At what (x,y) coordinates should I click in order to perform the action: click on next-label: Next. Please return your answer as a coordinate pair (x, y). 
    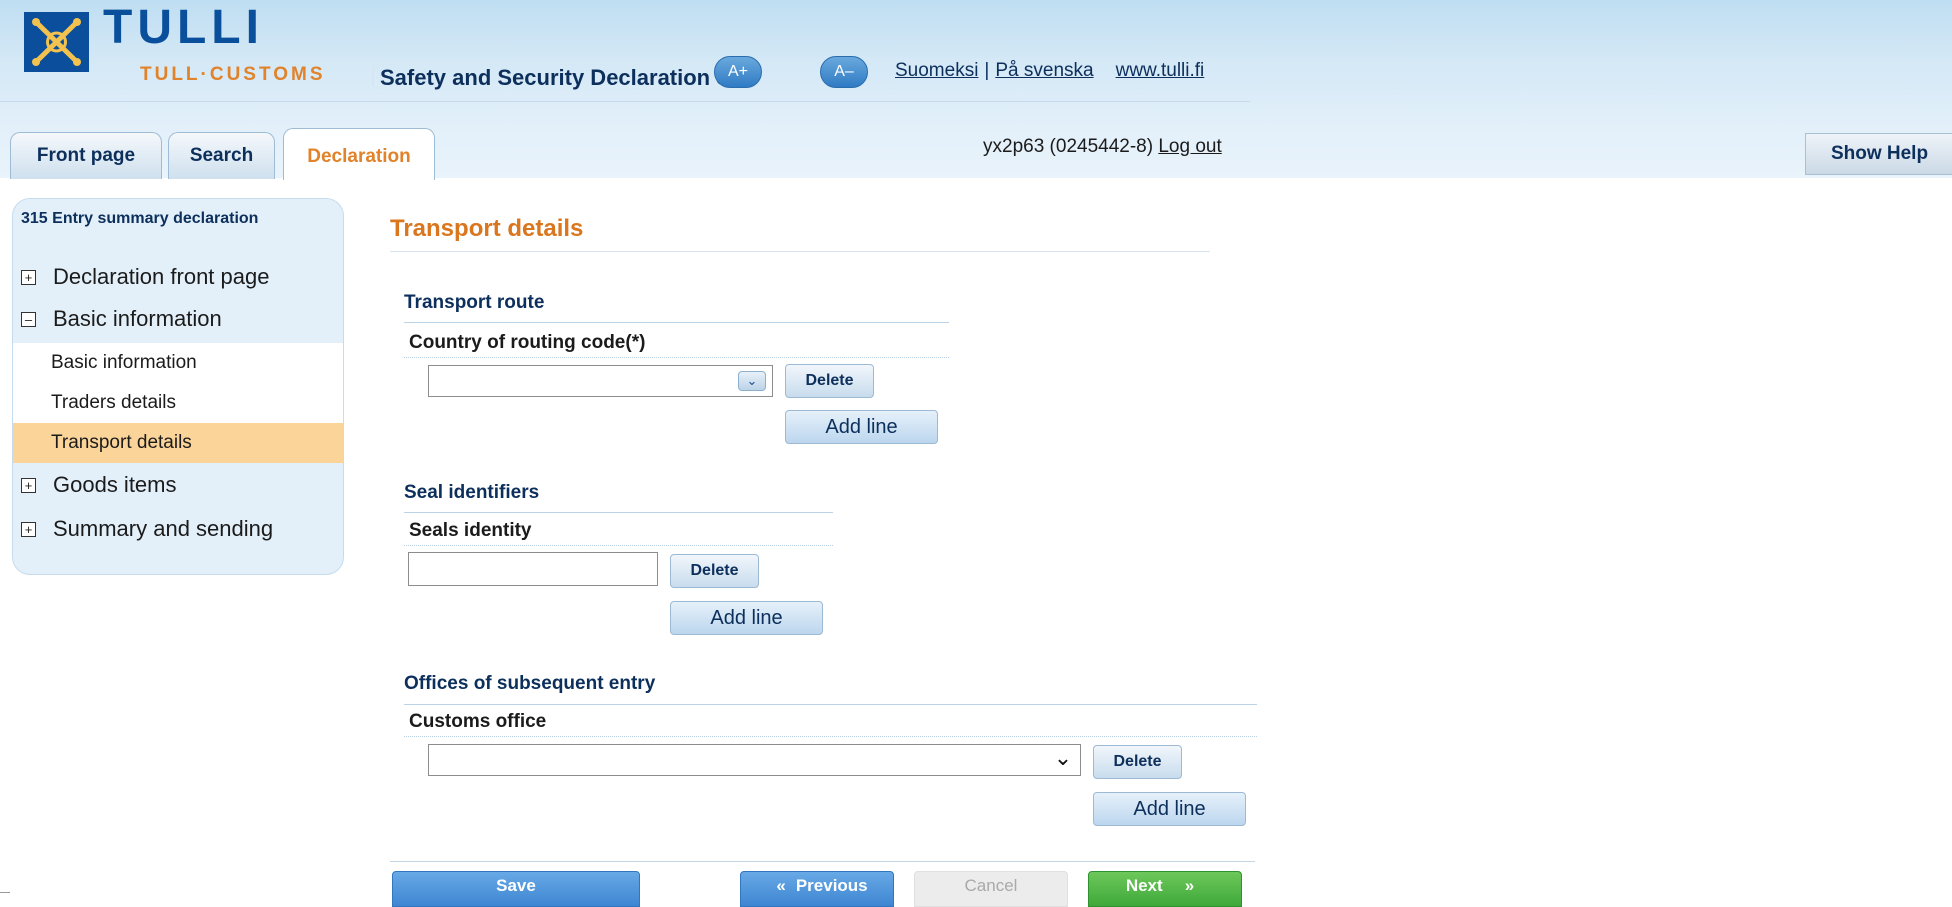
    Looking at the image, I should click on (1144, 885).